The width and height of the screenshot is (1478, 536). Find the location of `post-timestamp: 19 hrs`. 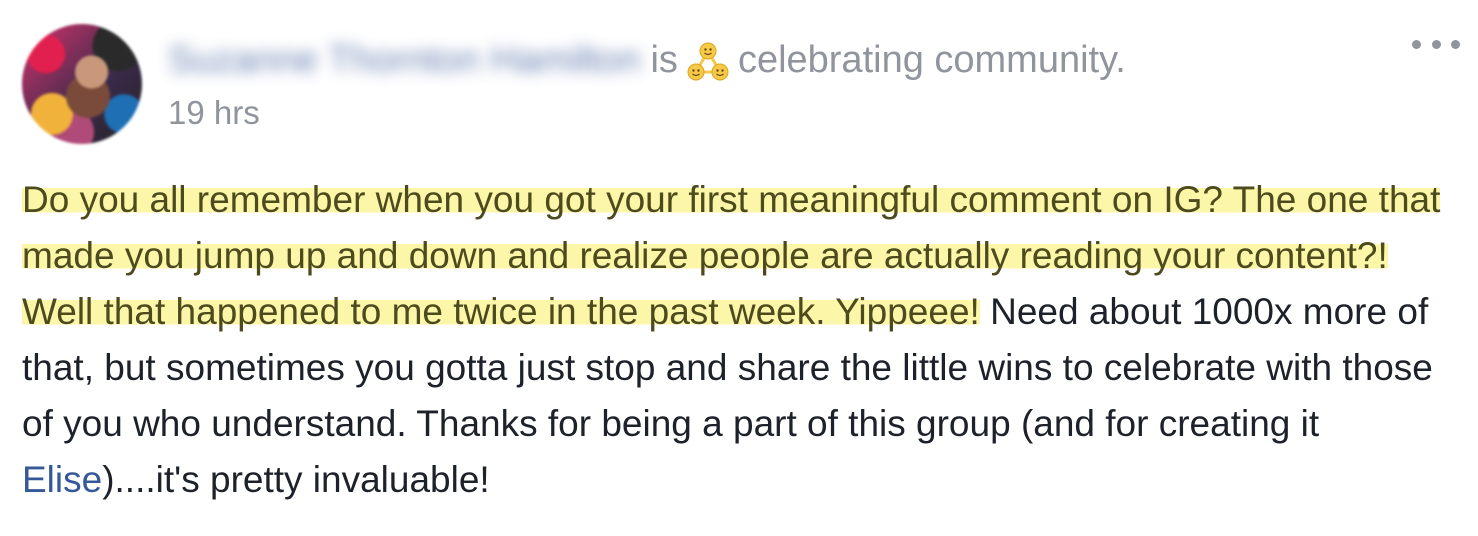

post-timestamp: 19 hrs is located at coordinates (214, 113).